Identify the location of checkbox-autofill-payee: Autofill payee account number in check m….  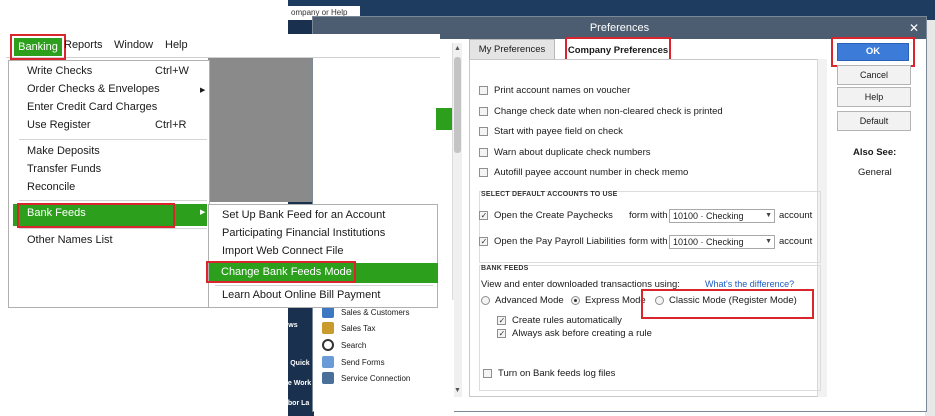
(583, 172).